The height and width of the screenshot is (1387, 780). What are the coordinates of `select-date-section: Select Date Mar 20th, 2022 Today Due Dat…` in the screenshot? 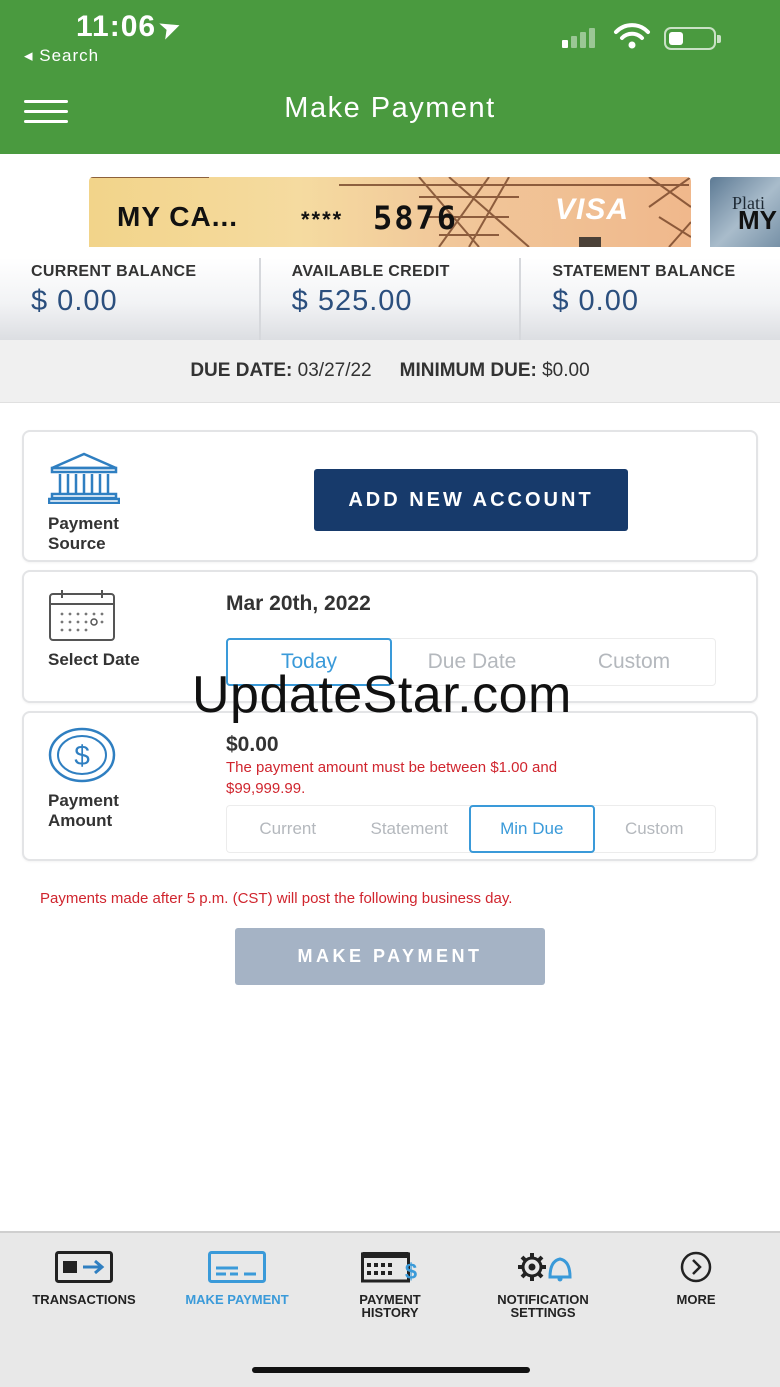 It's located at (390, 636).